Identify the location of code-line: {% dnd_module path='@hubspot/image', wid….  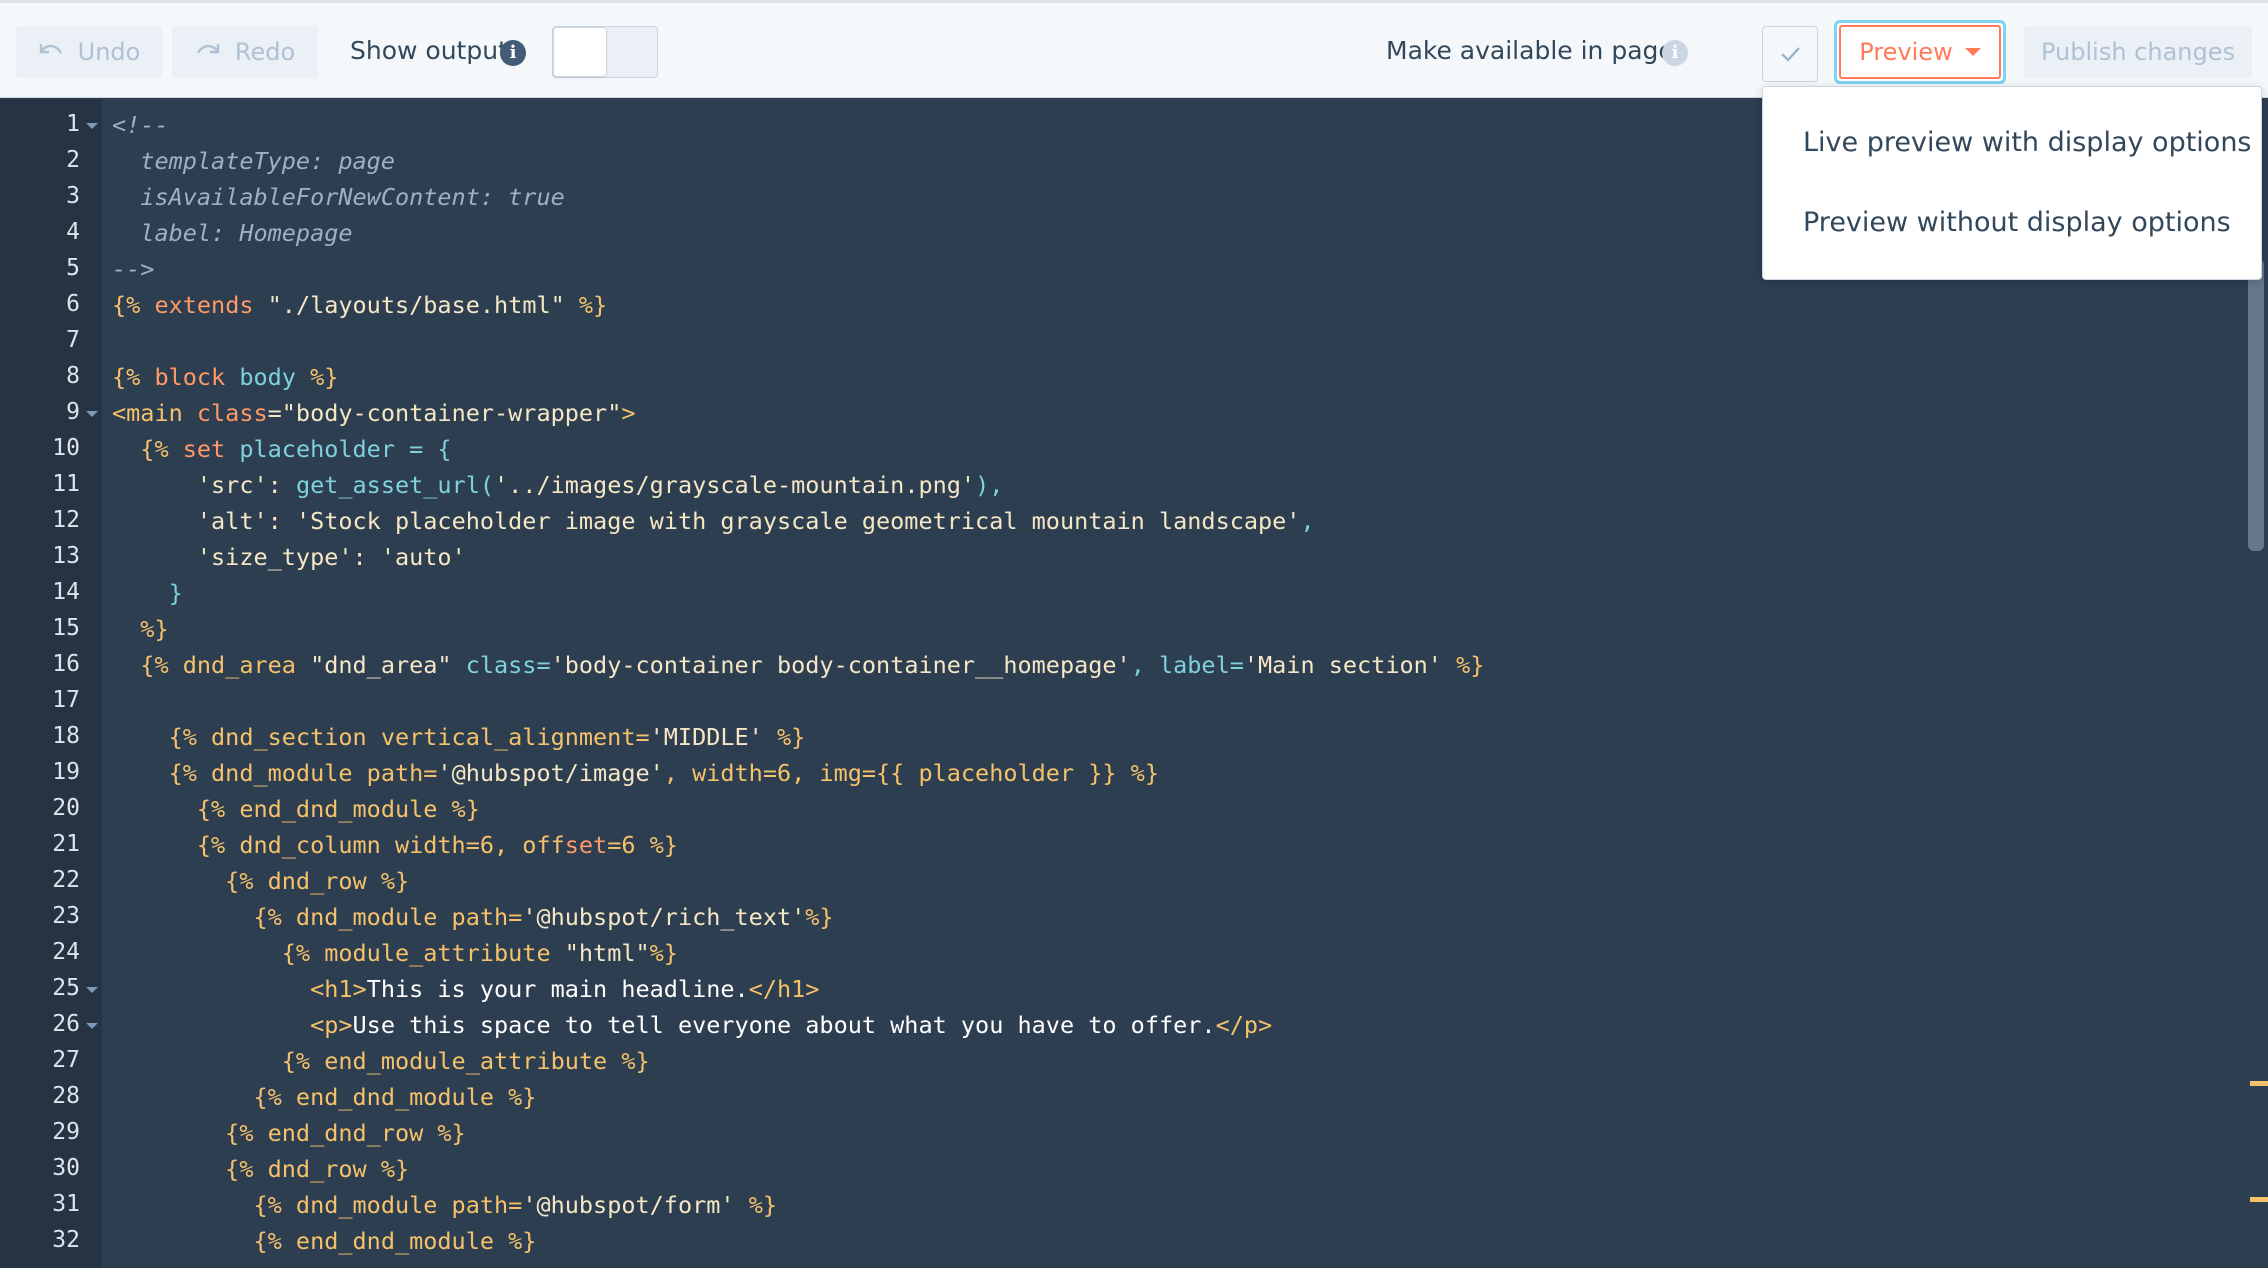
(635, 773).